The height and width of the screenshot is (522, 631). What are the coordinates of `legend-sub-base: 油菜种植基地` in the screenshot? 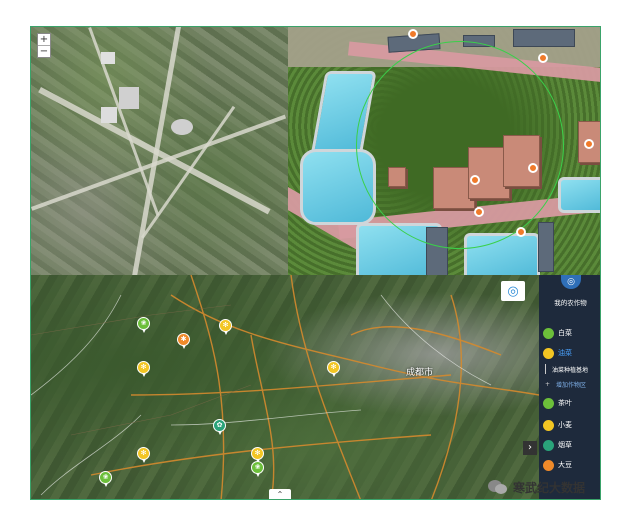 It's located at (566, 369).